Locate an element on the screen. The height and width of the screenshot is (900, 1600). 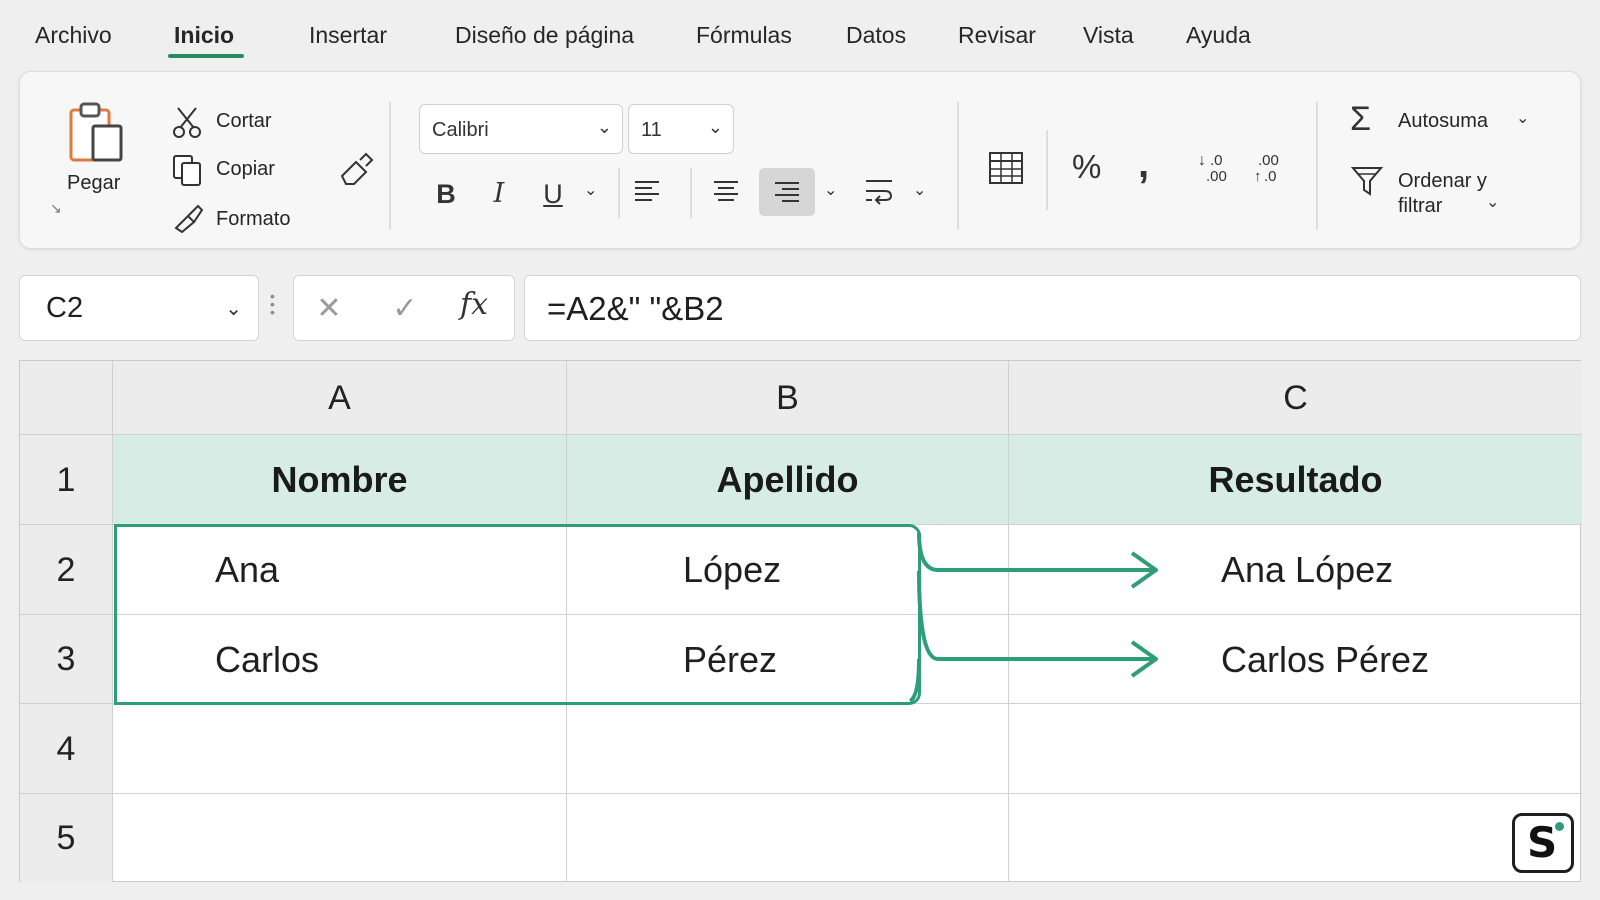
sigma-icon: Σ is located at coordinates (1361, 119).